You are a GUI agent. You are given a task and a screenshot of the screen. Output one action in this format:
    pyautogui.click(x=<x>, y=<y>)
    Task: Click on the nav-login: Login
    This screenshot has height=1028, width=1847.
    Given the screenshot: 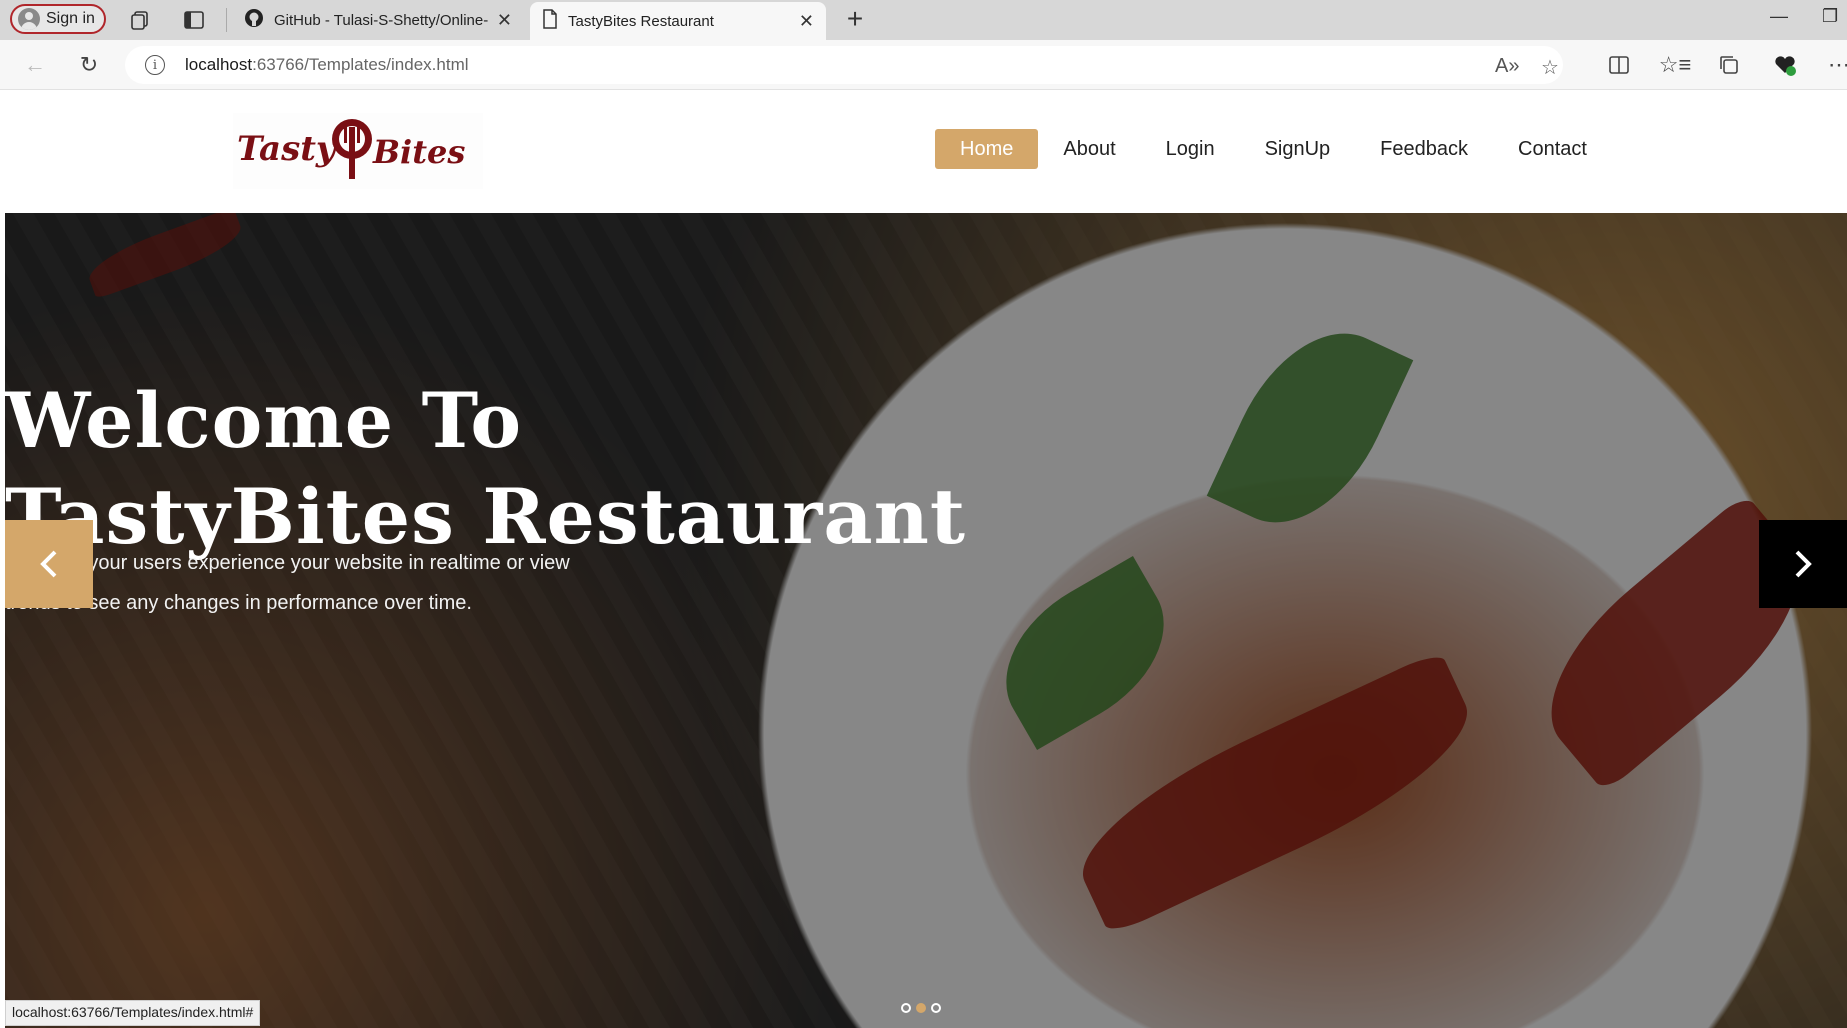 What is the action you would take?
    pyautogui.click(x=1190, y=149)
    